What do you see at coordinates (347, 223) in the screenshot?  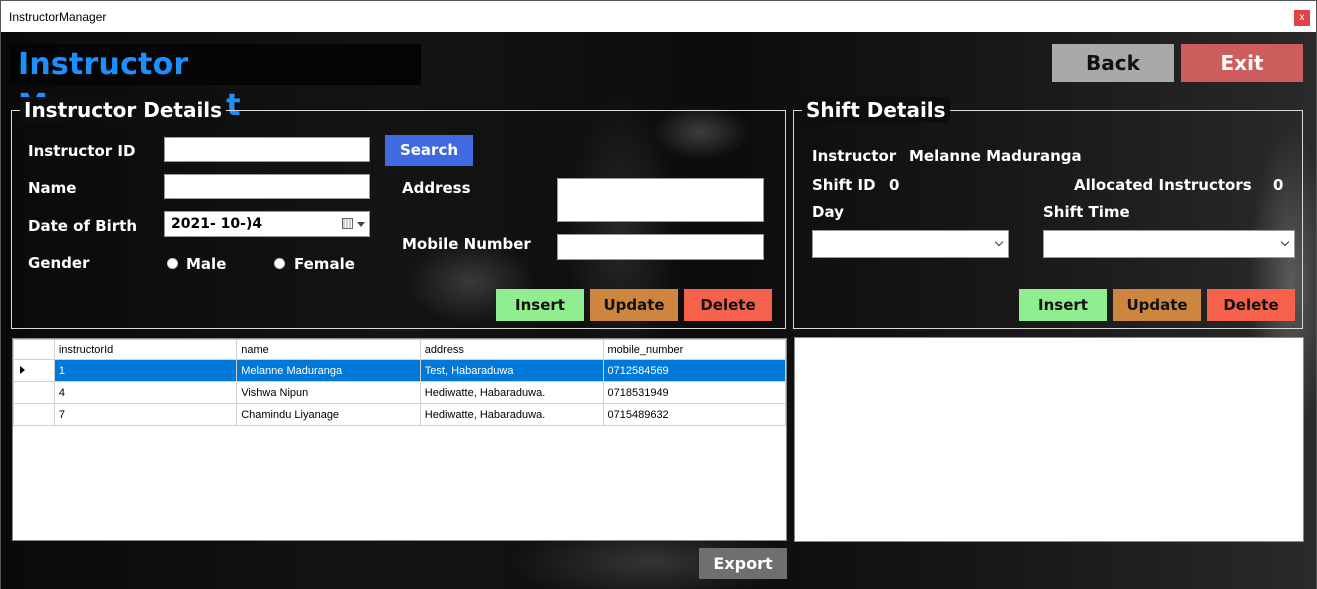 I see `calendar-icon` at bounding box center [347, 223].